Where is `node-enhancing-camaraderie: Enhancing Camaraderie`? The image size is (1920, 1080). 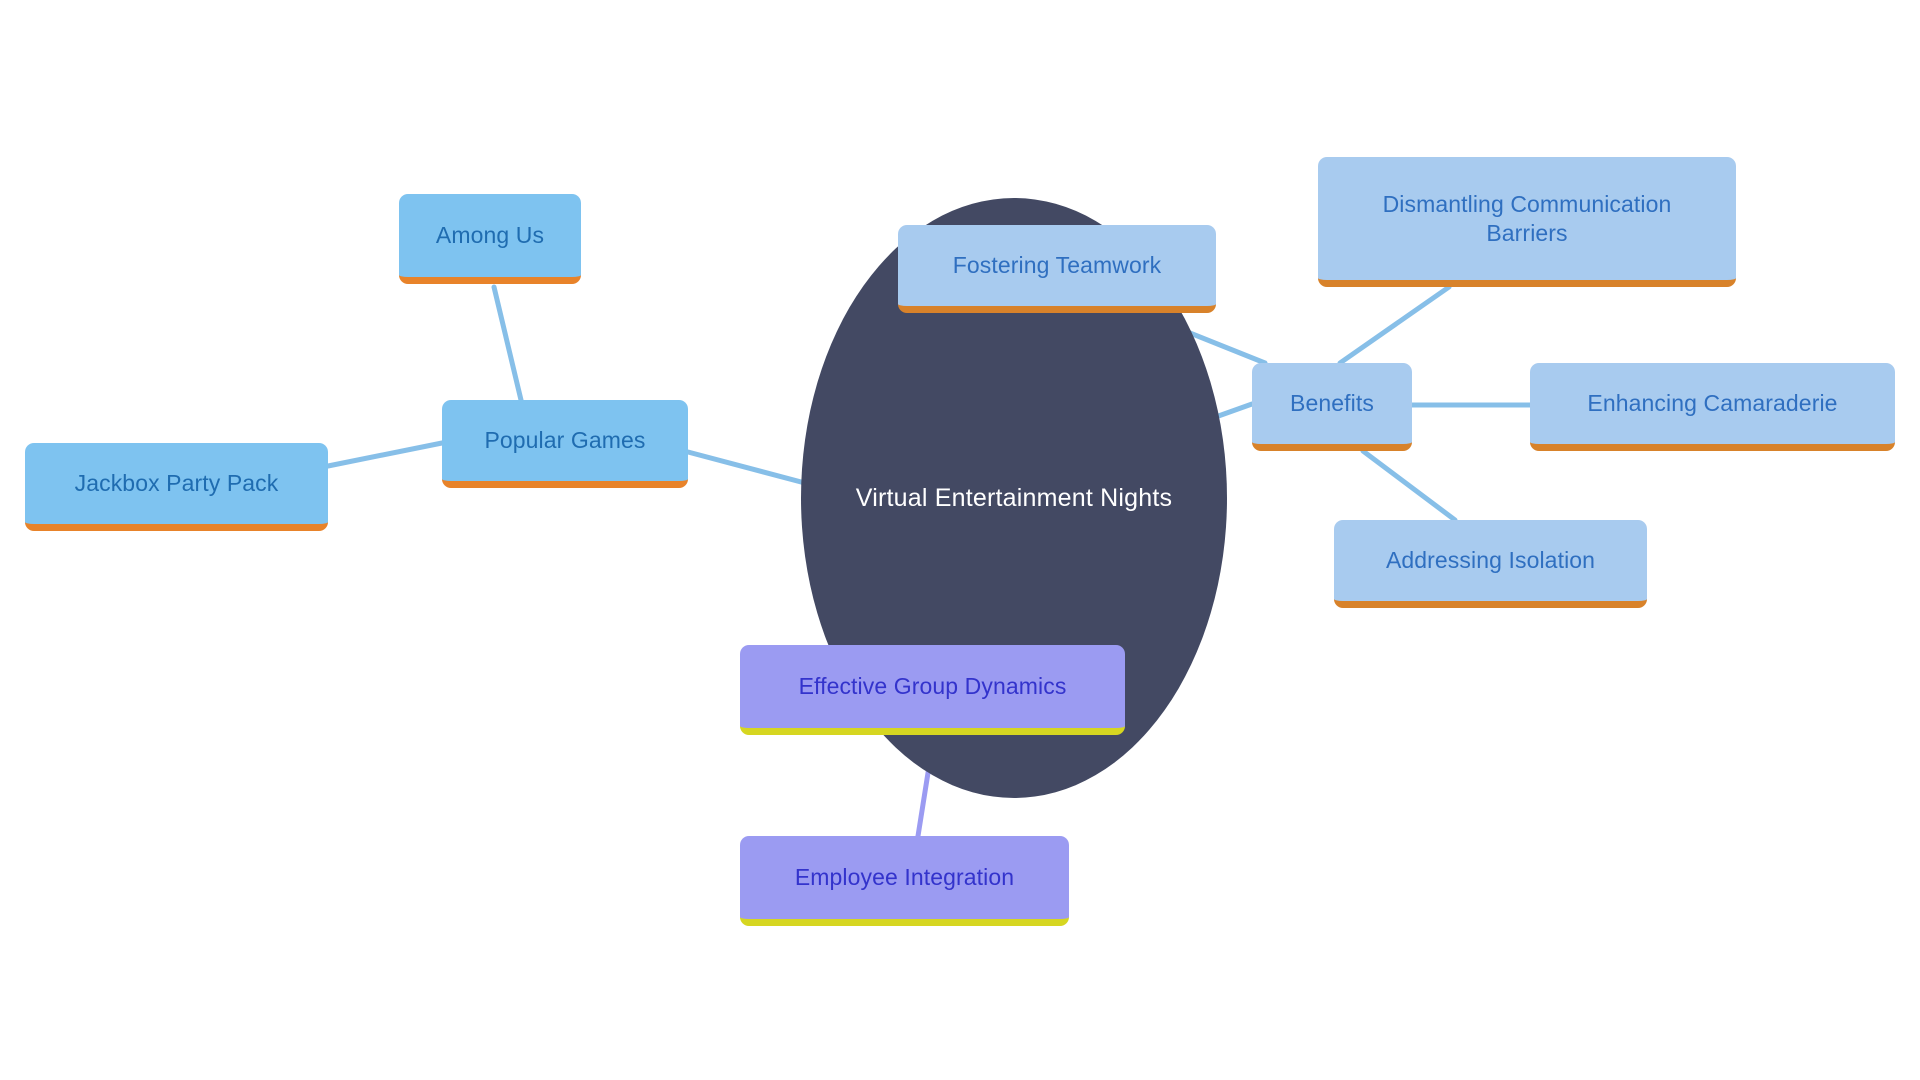
node-enhancing-camaraderie: Enhancing Camaraderie is located at coordinates (1712, 407).